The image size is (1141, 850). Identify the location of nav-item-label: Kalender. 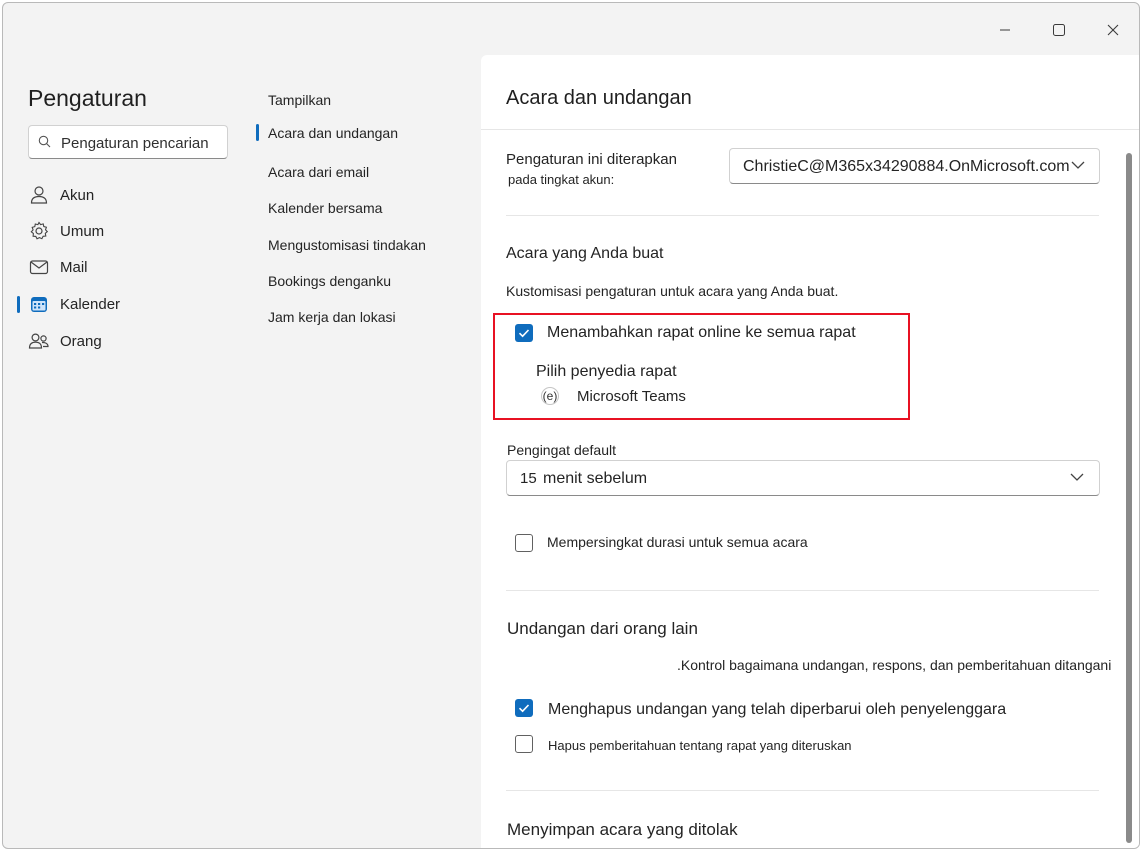
(90, 304).